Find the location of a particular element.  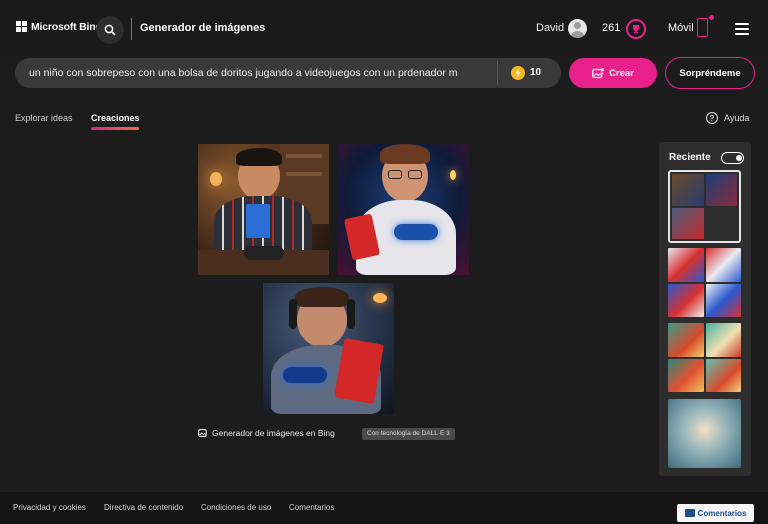

microsoft-logo-icon is located at coordinates (22, 27).